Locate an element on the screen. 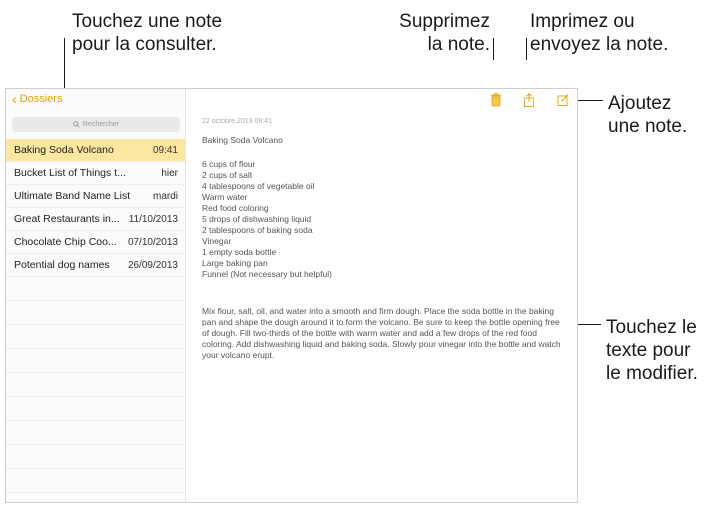  ingredient-line: Funnel (Not necessary but helpful) is located at coordinates (267, 274).